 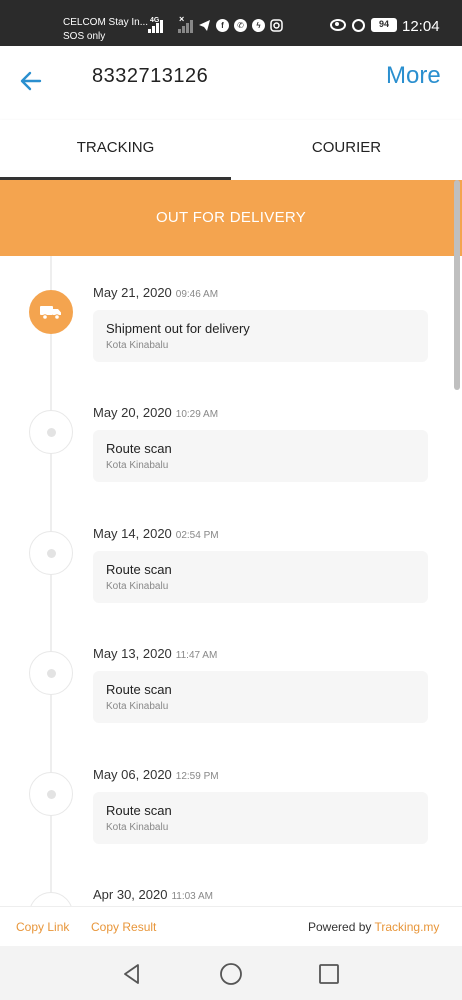 What do you see at coordinates (384, 25) in the screenshot?
I see `battery-icon: 94` at bounding box center [384, 25].